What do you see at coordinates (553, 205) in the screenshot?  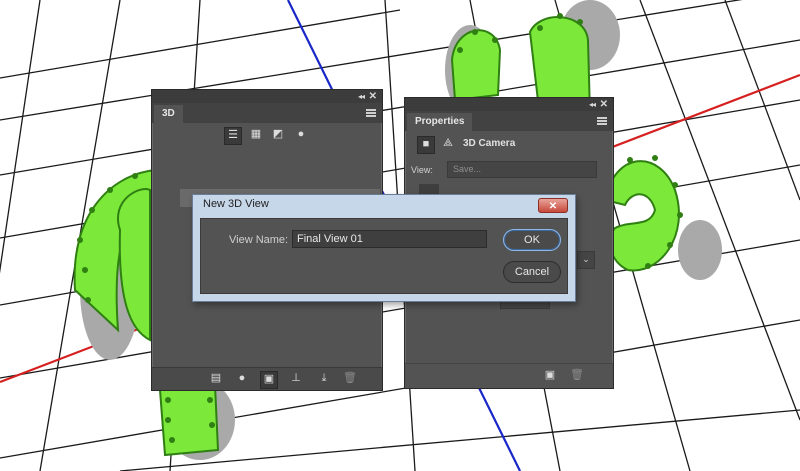 I see `dialog-close-icon: ✕` at bounding box center [553, 205].